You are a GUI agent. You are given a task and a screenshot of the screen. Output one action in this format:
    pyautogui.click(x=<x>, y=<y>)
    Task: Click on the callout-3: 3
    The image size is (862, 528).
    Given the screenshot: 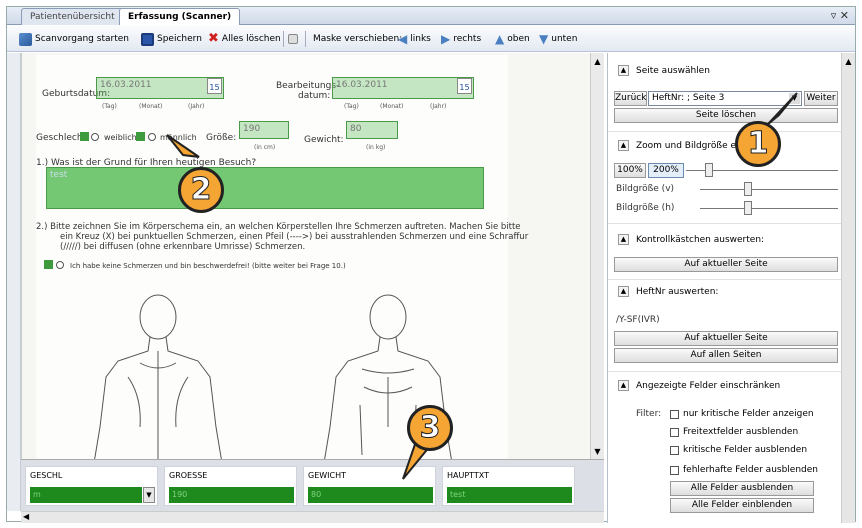 What is the action you would take?
    pyautogui.click(x=430, y=428)
    